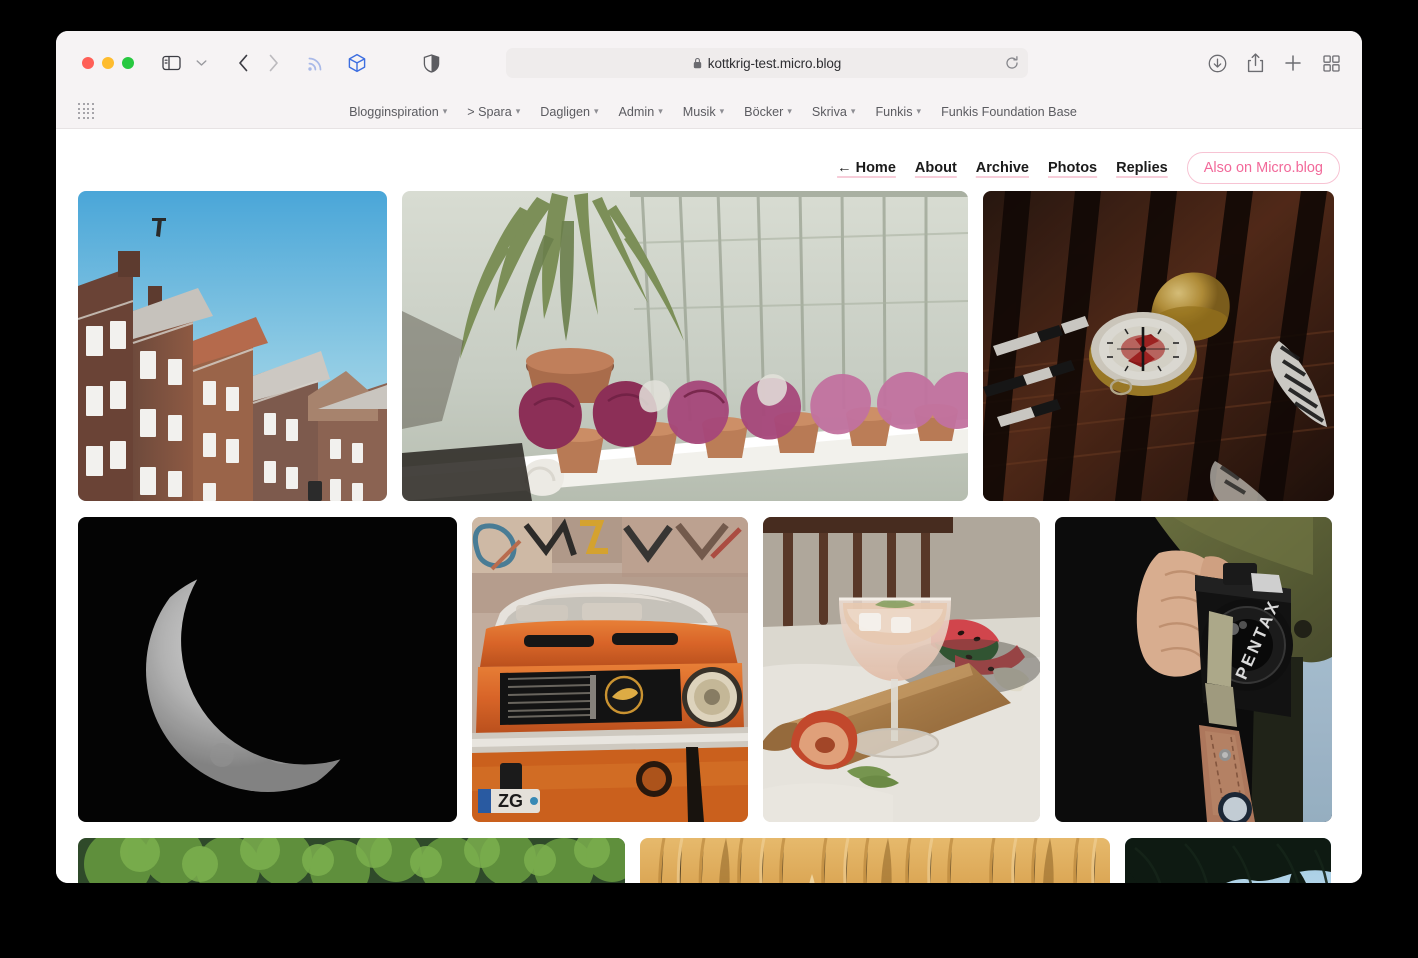  I want to click on bookmark-bocker: Böcker ▾, so click(768, 112).